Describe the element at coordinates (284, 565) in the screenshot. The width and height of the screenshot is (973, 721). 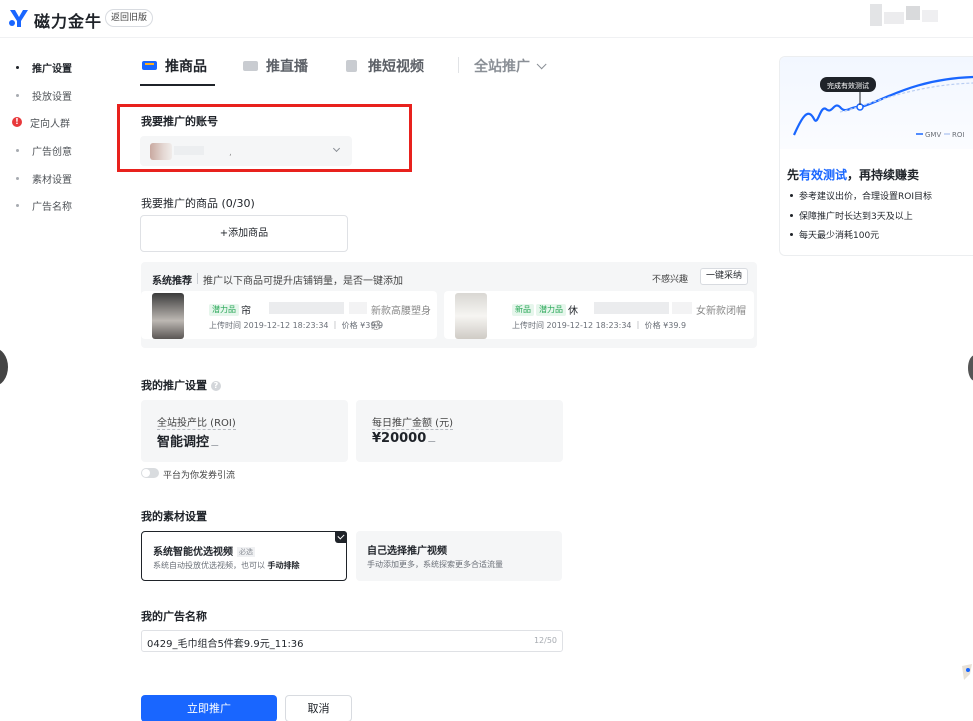
I see `manual-exclude-link: 手动排除` at that location.